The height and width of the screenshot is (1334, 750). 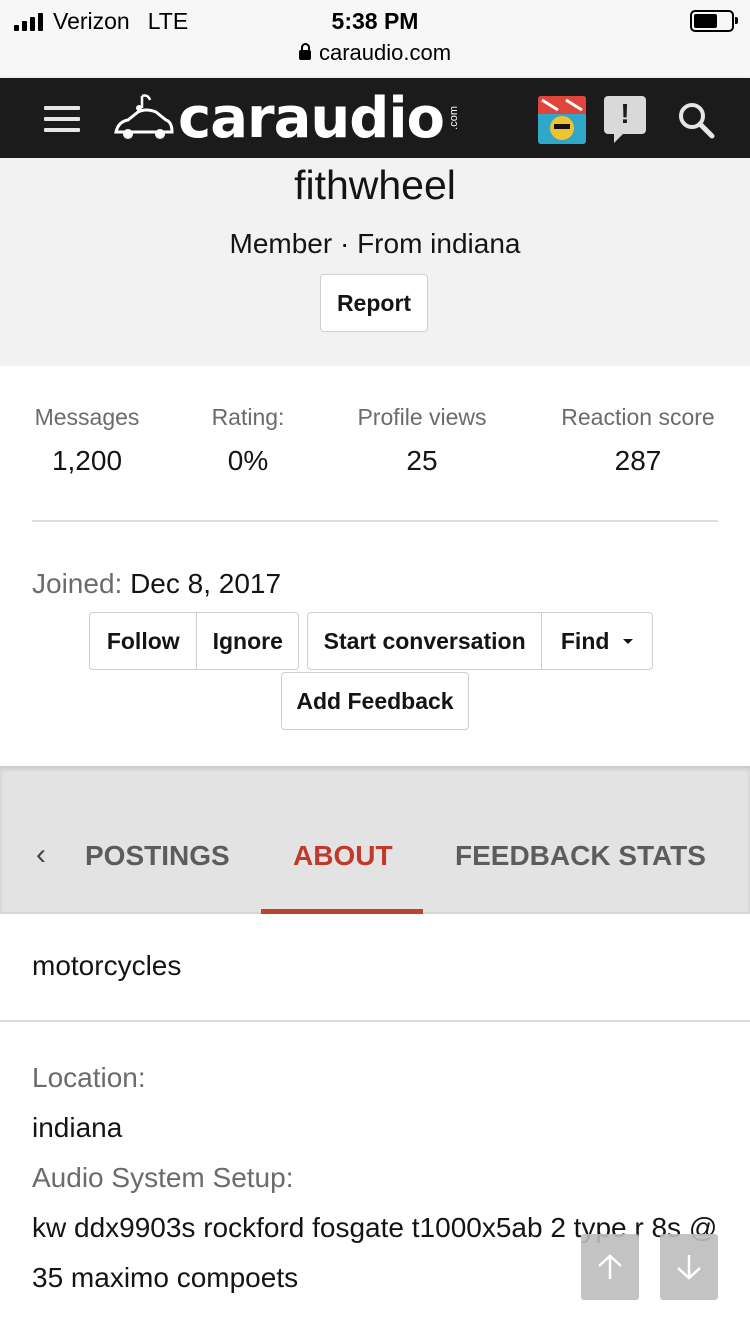 What do you see at coordinates (375, 39) in the screenshot?
I see `status-bar: Verizon LTE 5:38 PM caraudio.com` at bounding box center [375, 39].